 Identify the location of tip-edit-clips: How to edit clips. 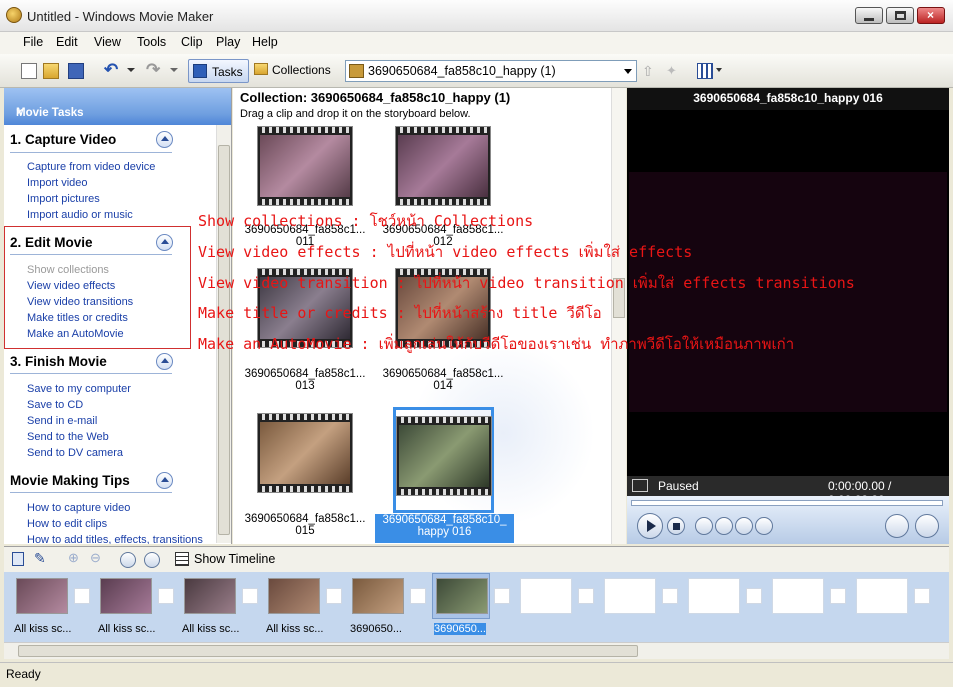
(67, 524).